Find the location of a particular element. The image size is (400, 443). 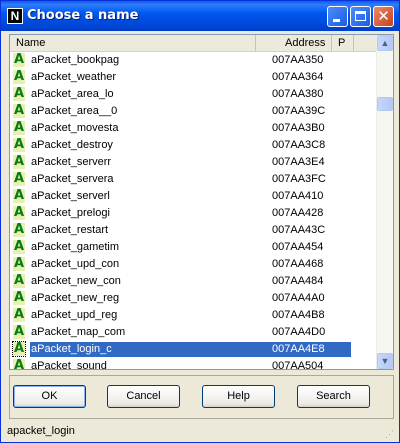

list-item: AaPacket_login_c 007AA4E8 is located at coordinates (193, 349).